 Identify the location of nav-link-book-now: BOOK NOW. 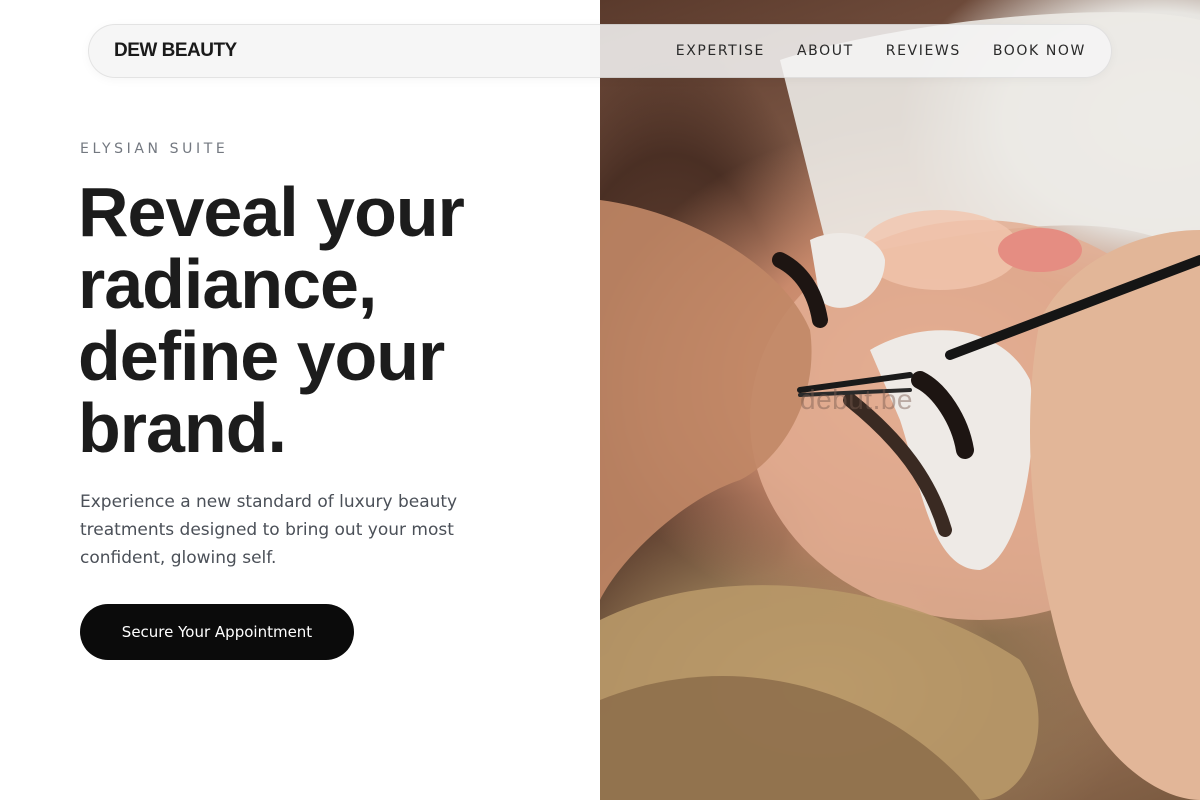
(1039, 51).